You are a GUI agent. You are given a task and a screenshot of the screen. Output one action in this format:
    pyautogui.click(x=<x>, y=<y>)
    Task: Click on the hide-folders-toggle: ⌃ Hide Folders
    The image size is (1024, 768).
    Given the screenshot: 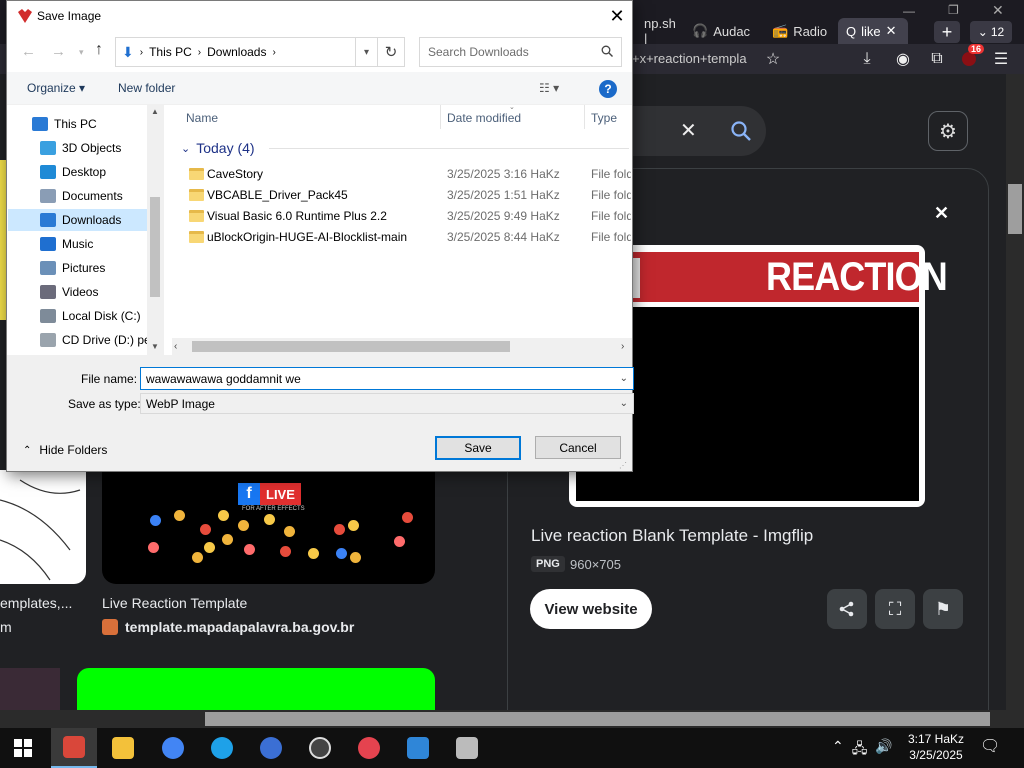 What is the action you would take?
    pyautogui.click(x=65, y=450)
    